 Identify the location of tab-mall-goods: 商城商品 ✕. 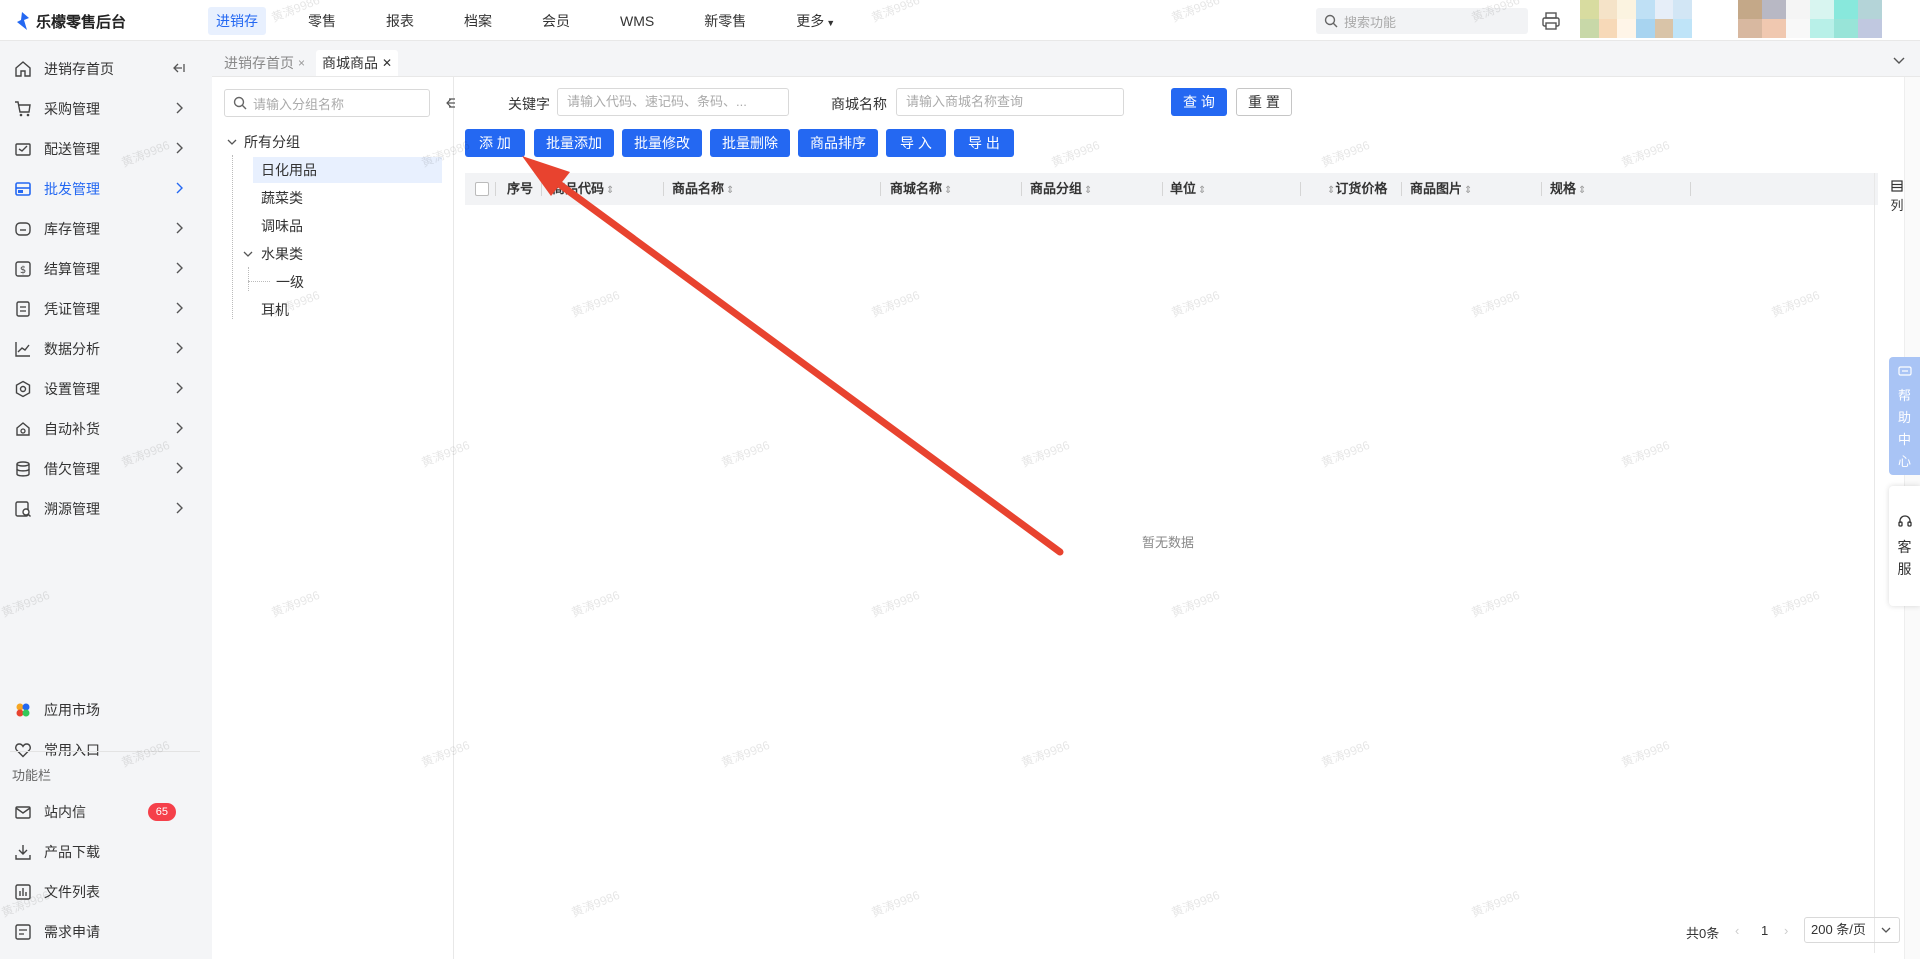
(357, 63).